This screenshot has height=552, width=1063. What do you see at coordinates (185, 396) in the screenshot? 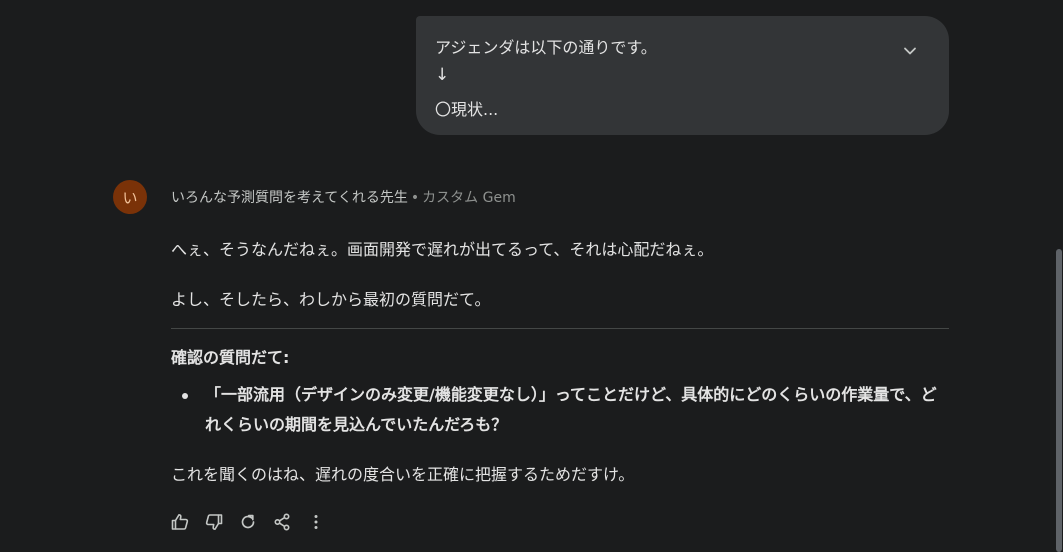
I see `bullet-marker` at bounding box center [185, 396].